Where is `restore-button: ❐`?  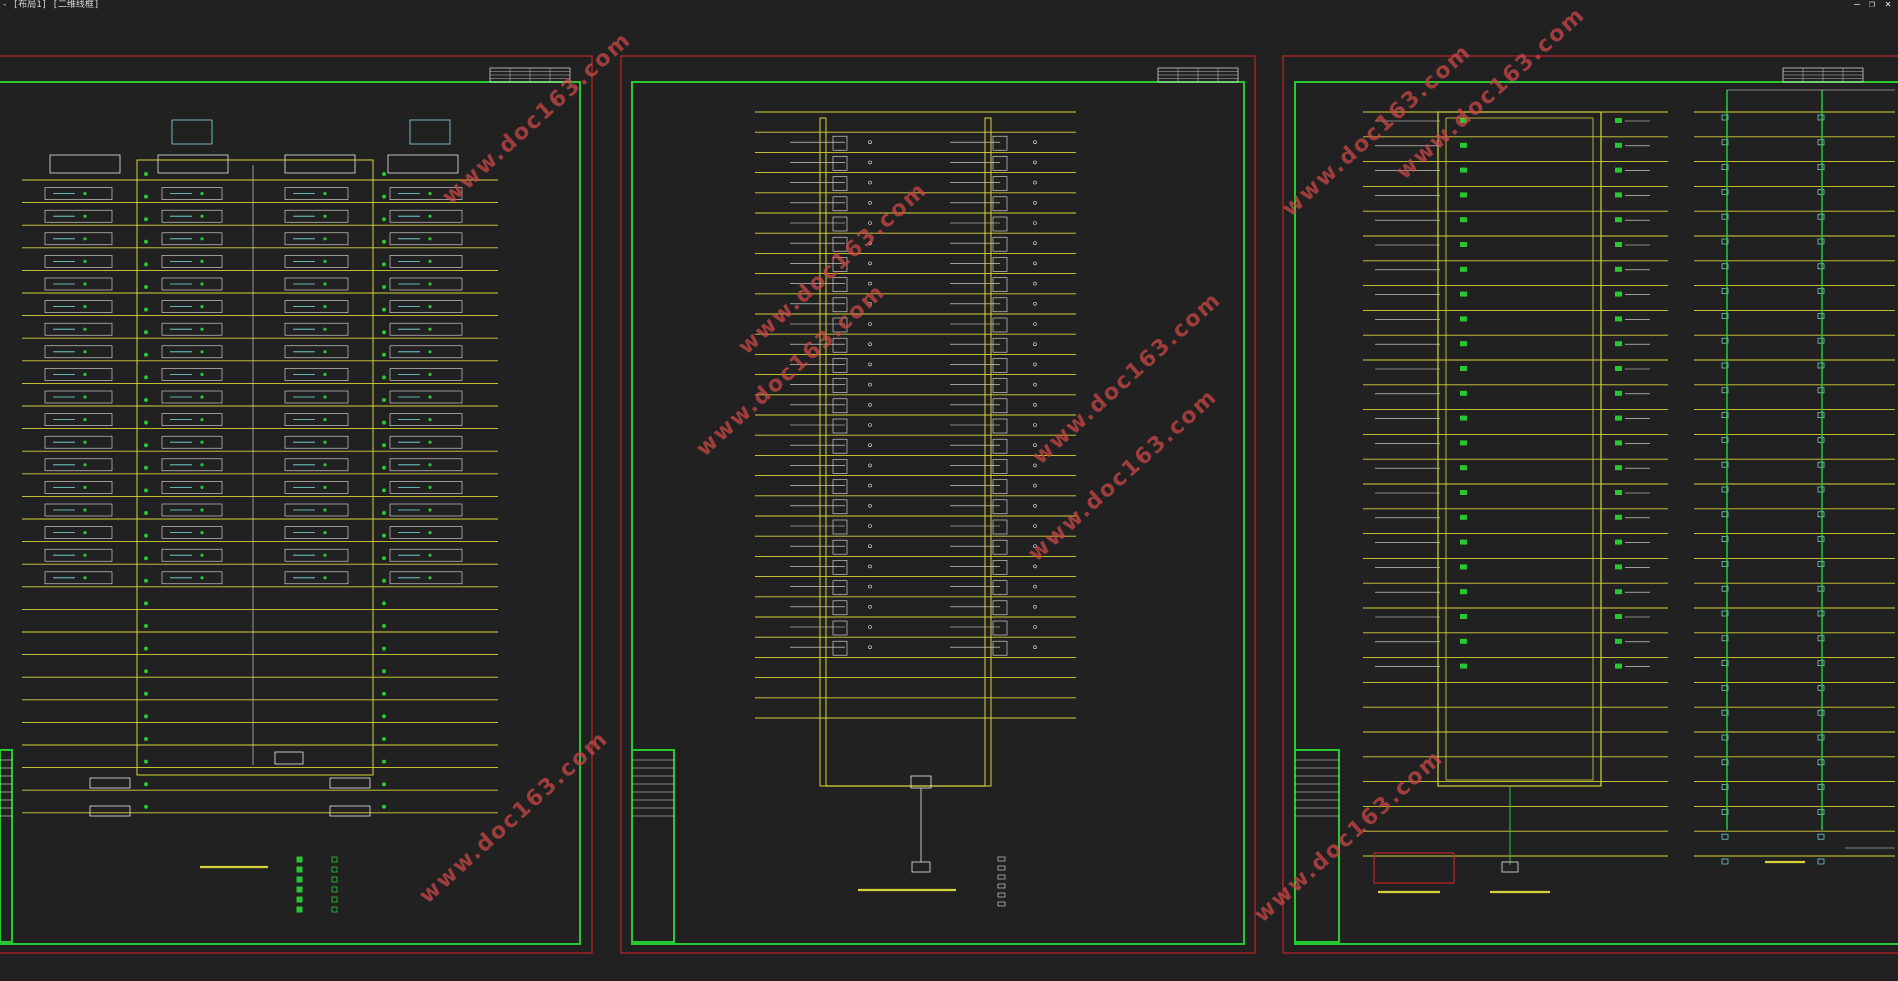 restore-button: ❐ is located at coordinates (1872, 5).